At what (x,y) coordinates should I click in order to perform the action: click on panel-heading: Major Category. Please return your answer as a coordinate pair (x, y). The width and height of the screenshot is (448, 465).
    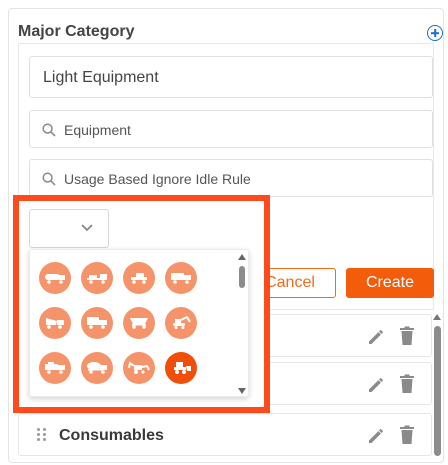
    Looking at the image, I should click on (76, 31).